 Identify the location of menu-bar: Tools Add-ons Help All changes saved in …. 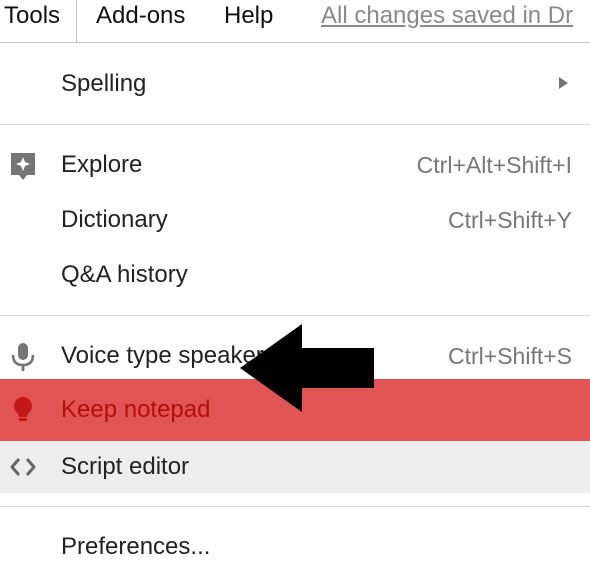
(295, 21).